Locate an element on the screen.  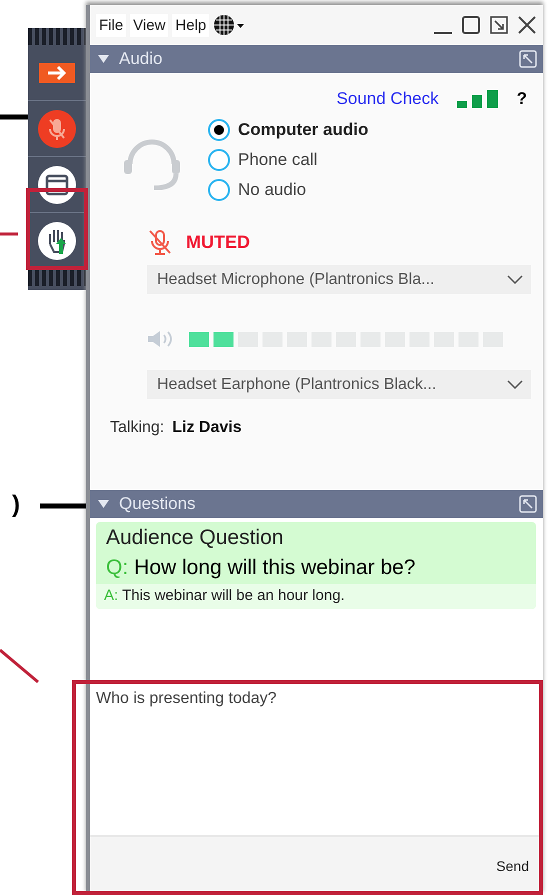
radio-label: Computer audio is located at coordinates (303, 130).